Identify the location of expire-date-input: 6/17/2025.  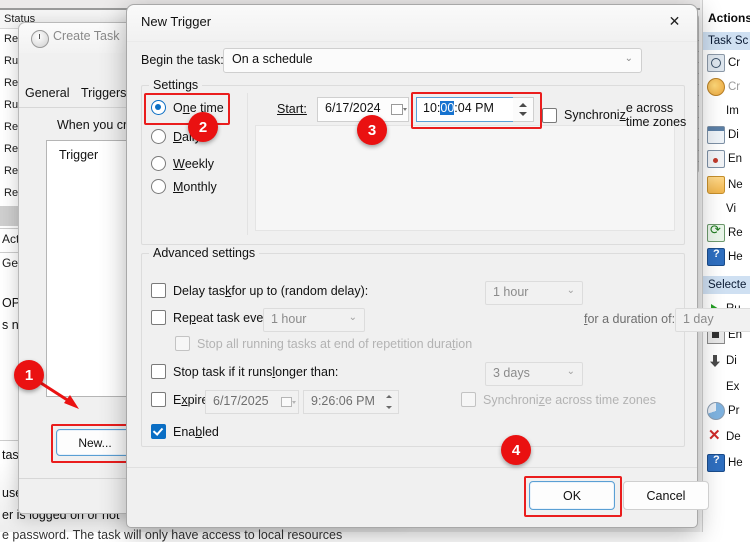
(252, 402).